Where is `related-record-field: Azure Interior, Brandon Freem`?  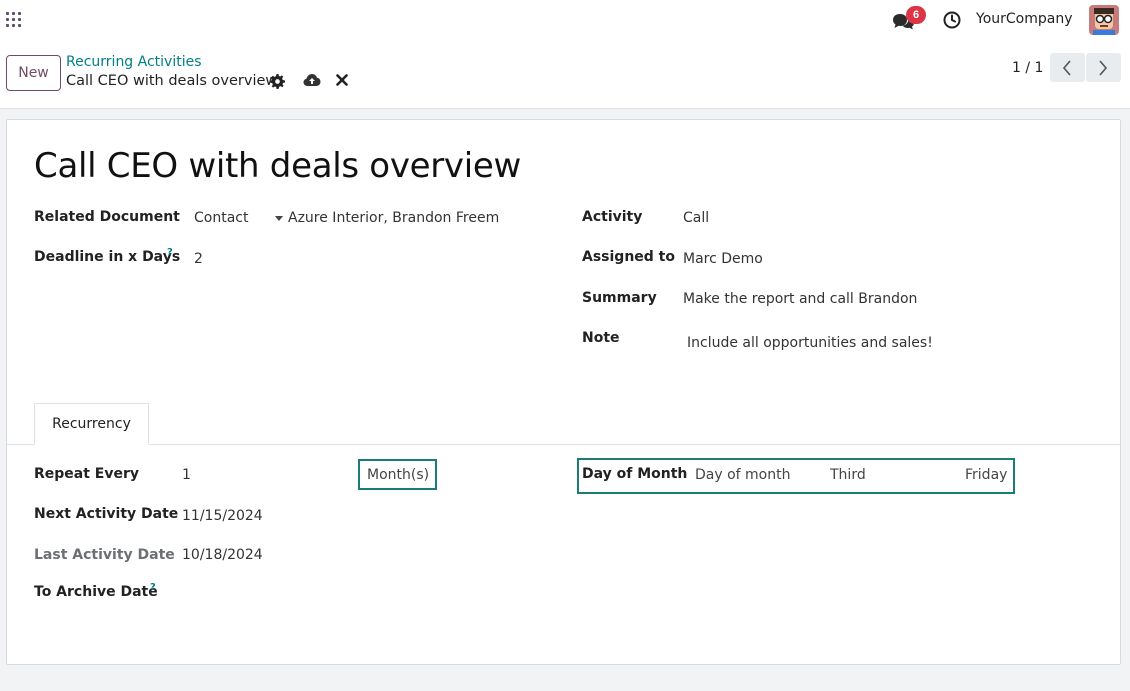
related-record-field: Azure Interior, Brandon Freem is located at coordinates (393, 218).